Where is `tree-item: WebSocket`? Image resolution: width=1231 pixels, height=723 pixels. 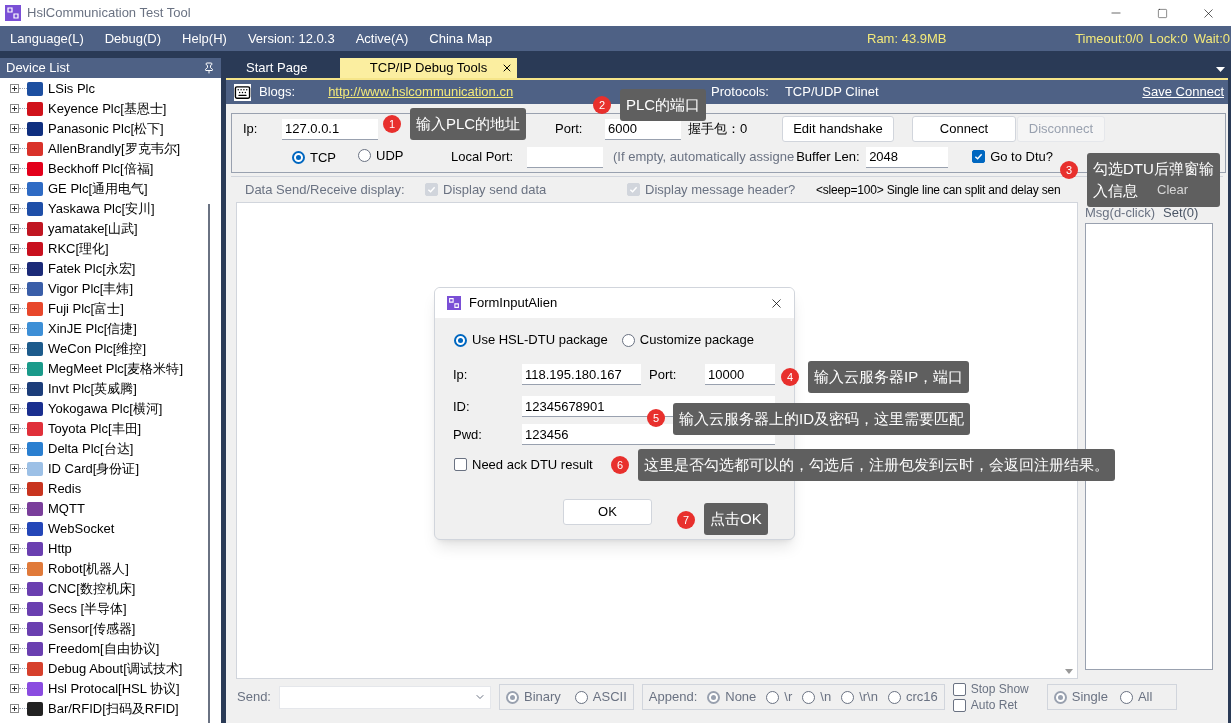 tree-item: WebSocket is located at coordinates (108, 528).